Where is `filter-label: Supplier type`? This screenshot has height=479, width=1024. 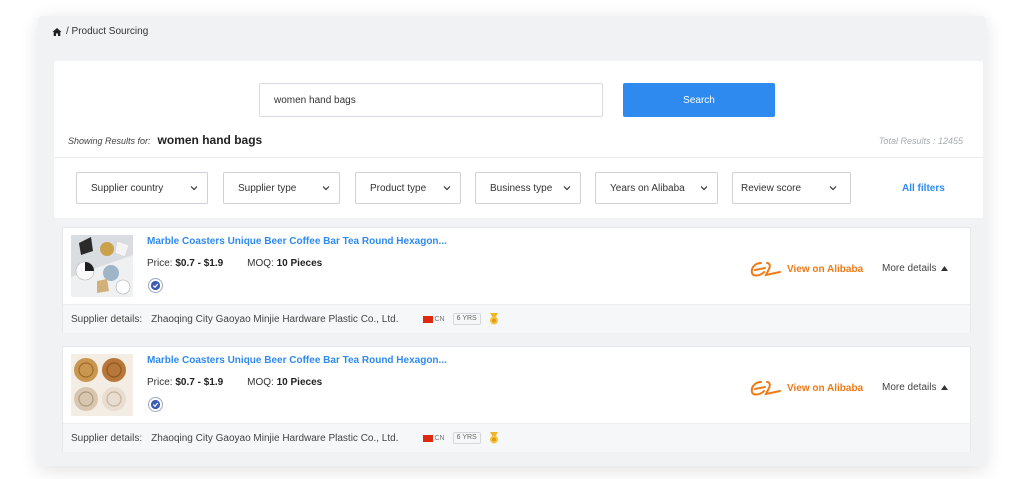 filter-label: Supplier type is located at coordinates (267, 188).